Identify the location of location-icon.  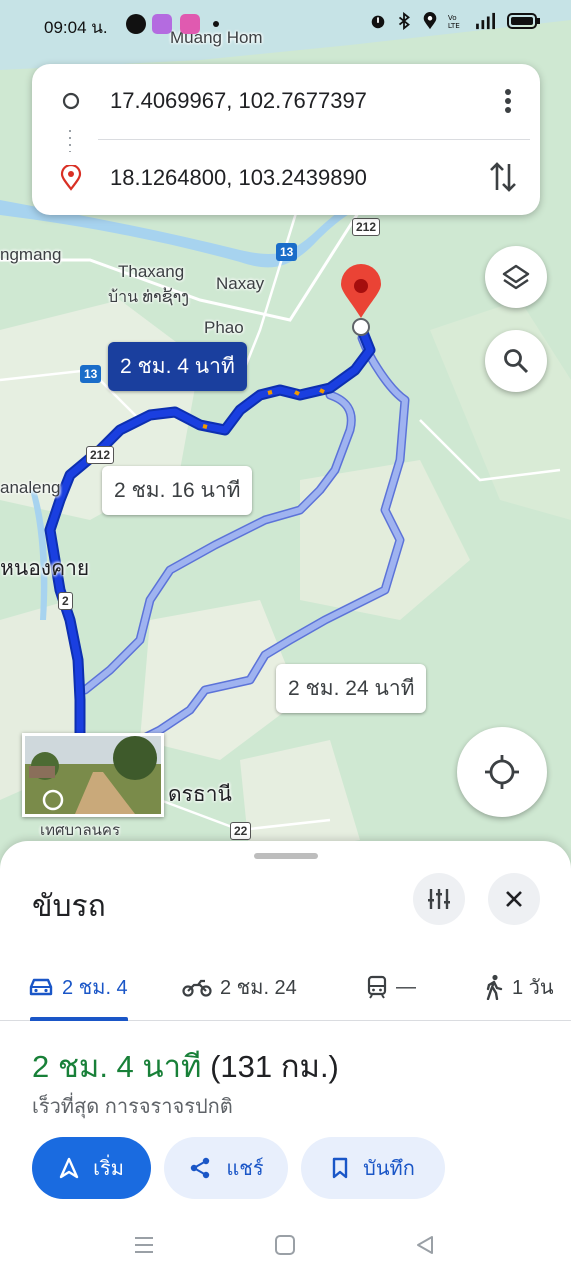
(430, 21).